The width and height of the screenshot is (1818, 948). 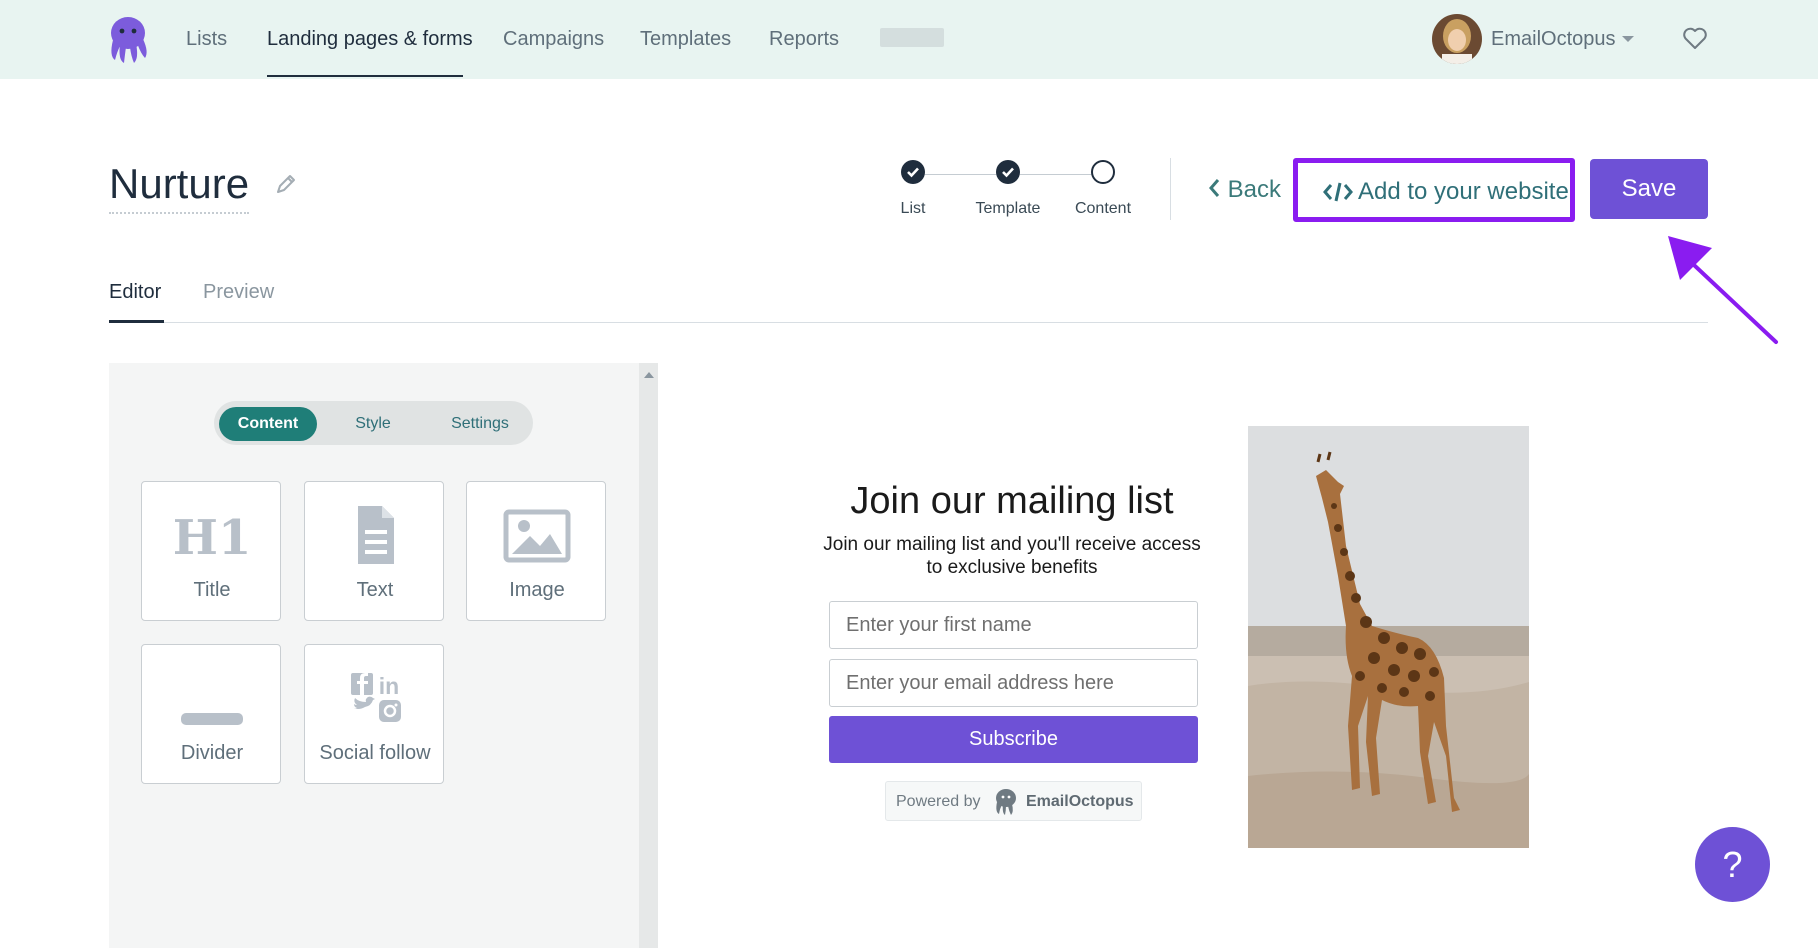 What do you see at coordinates (1649, 189) in the screenshot?
I see `save-button: Save` at bounding box center [1649, 189].